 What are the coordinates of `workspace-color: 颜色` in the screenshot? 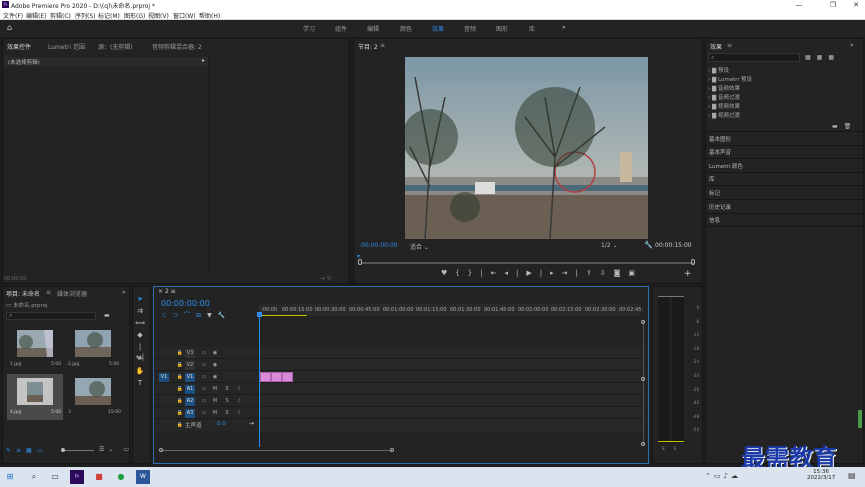 It's located at (406, 28).